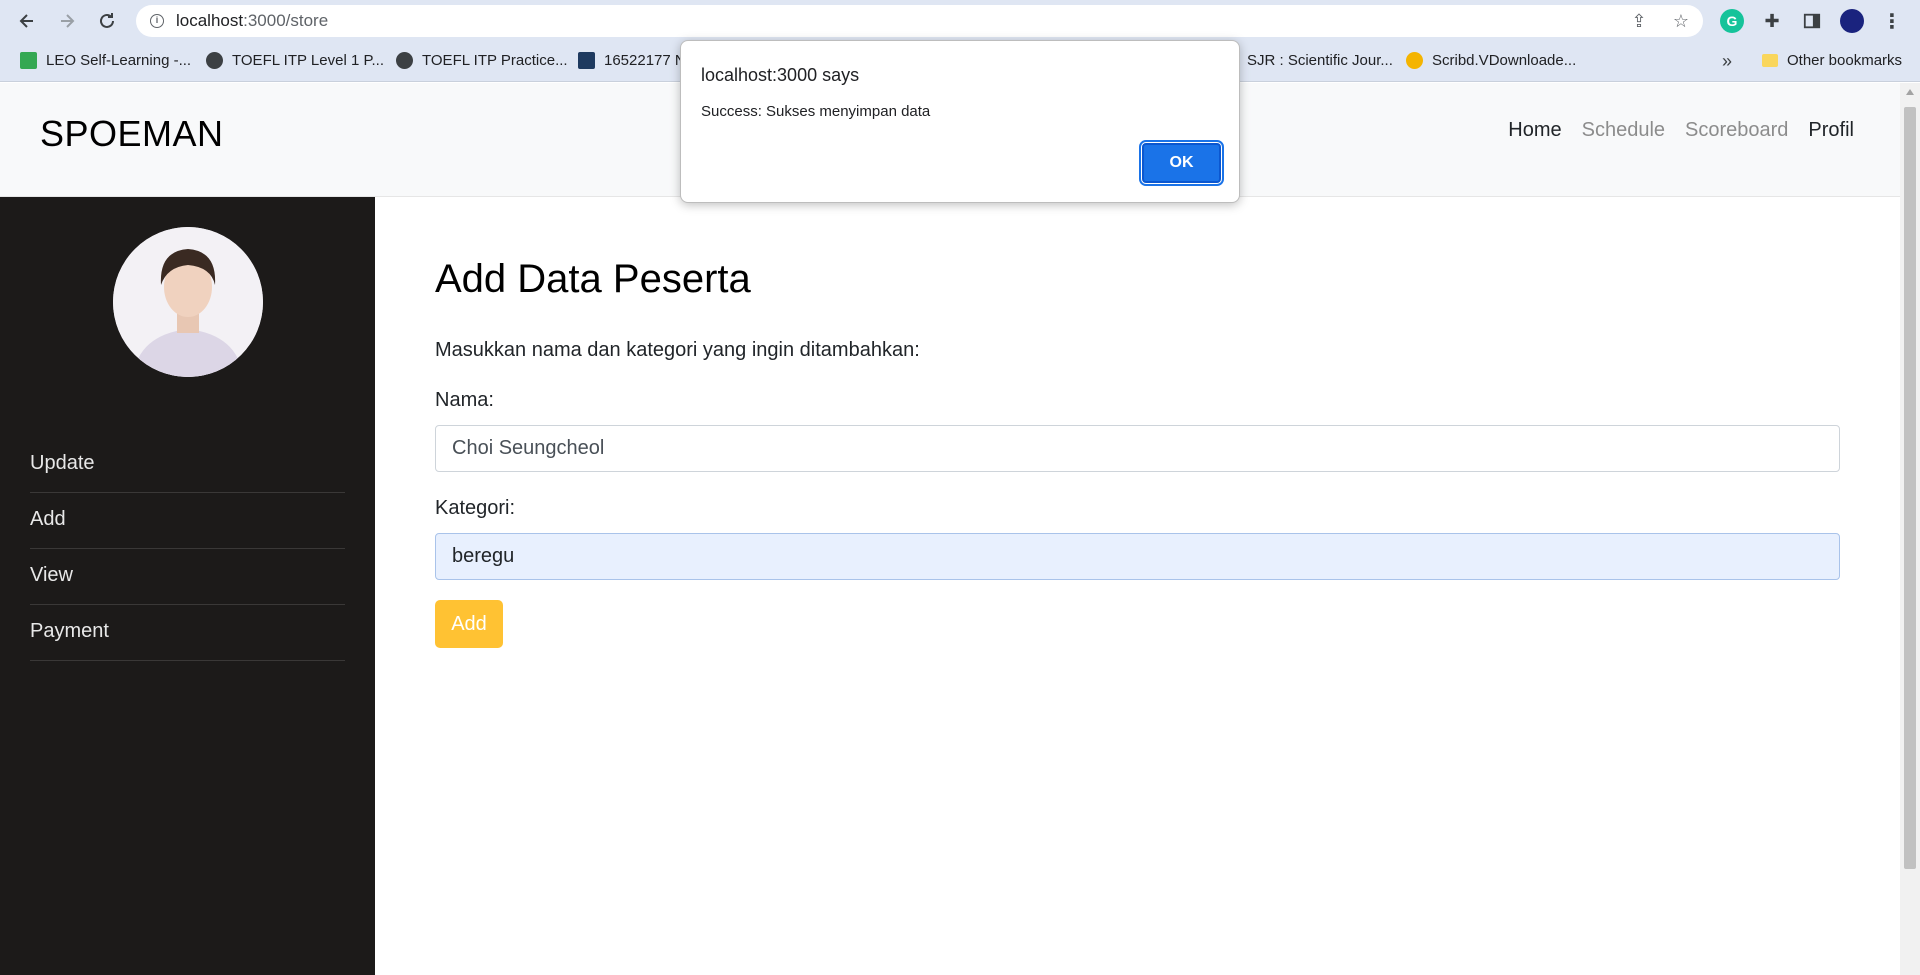  I want to click on grammarly-icon: G, so click(1732, 21).